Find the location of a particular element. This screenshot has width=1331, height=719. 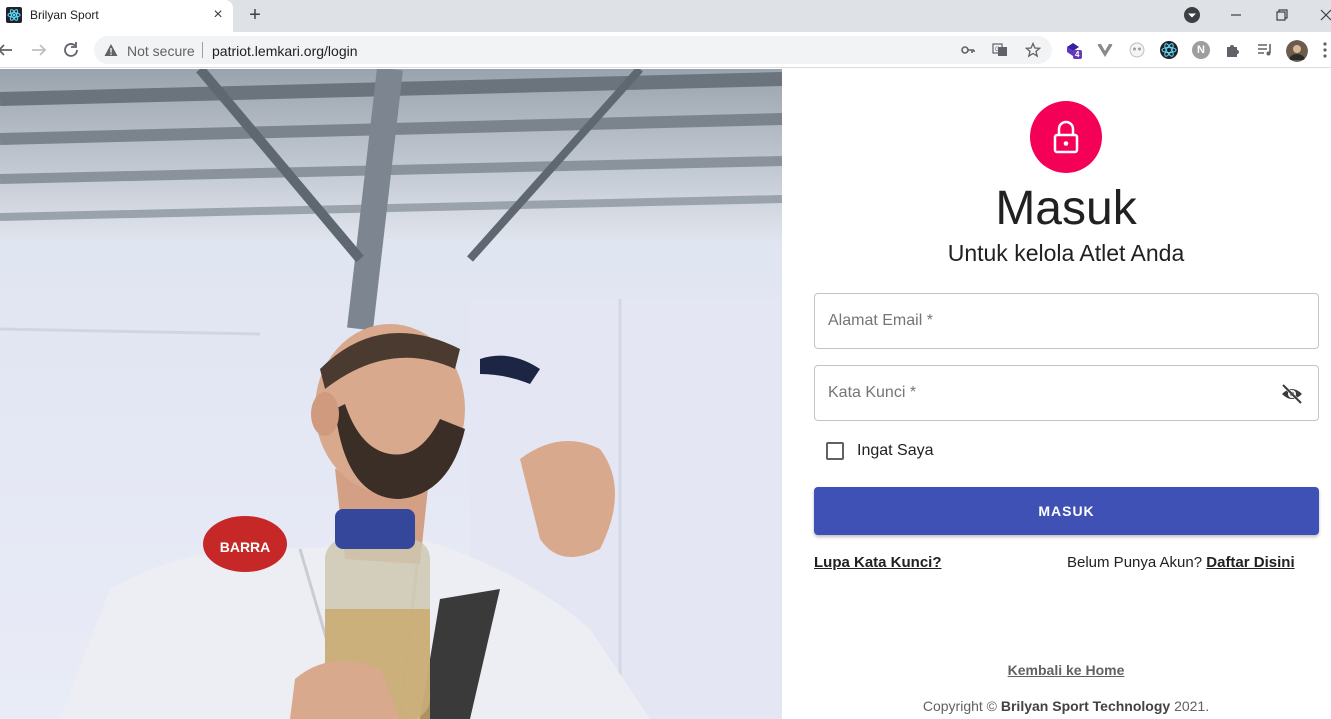

url-text: patriot.lemkari.org/login is located at coordinates (285, 51).